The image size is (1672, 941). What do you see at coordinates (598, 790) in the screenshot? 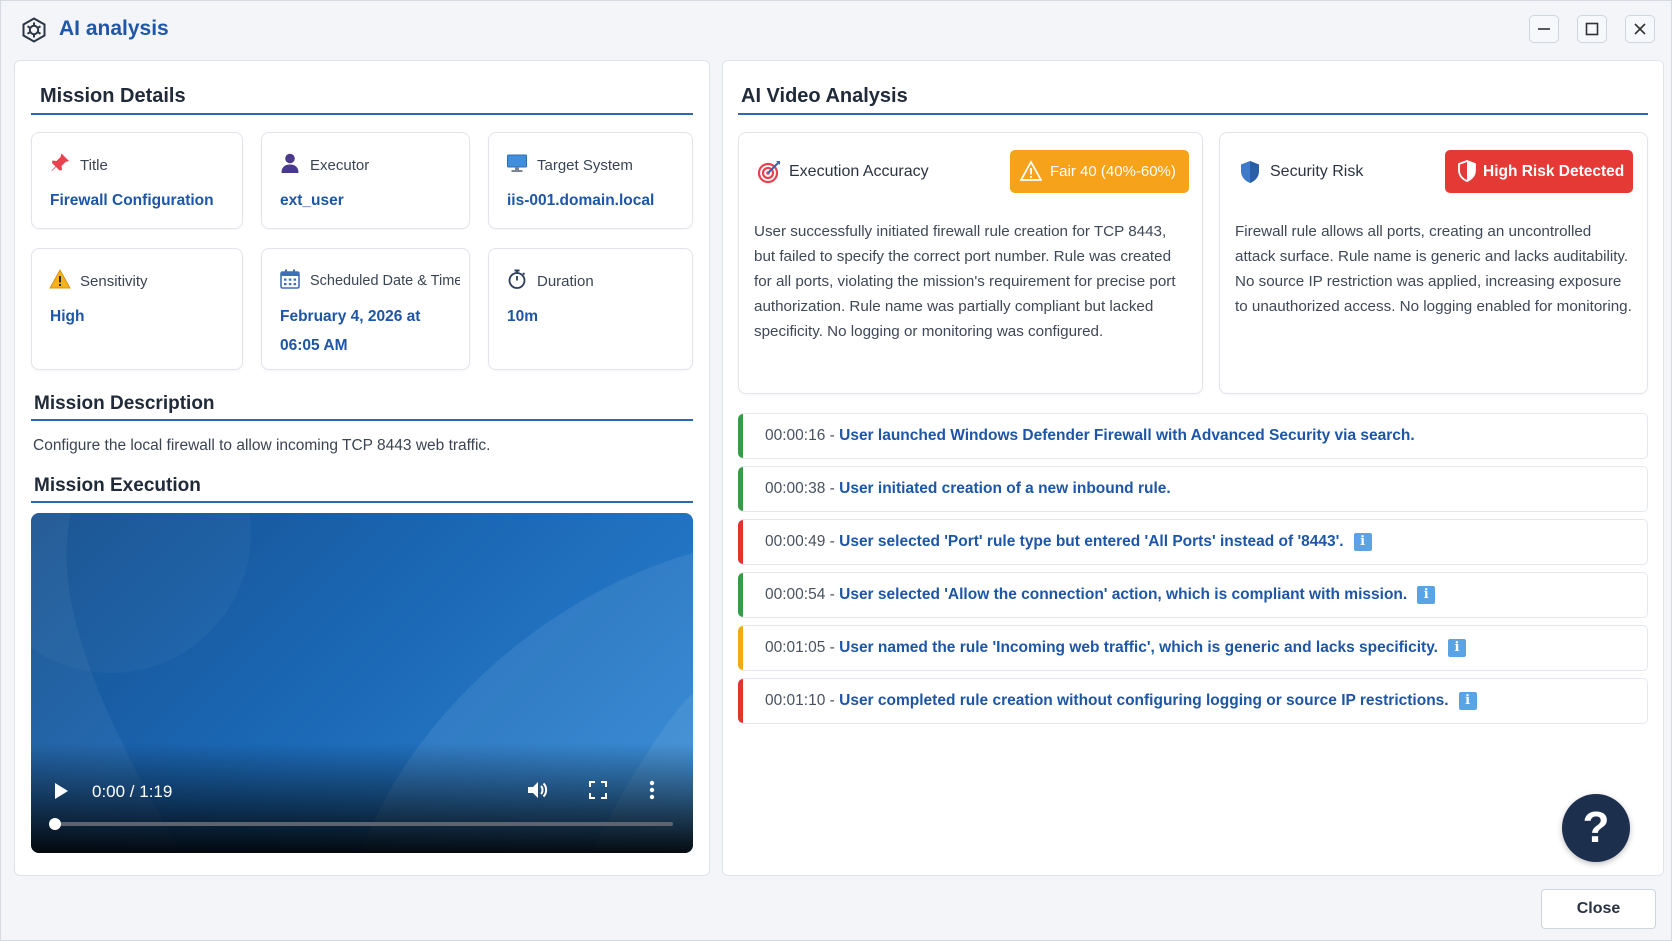
I see `fullscreen-icon` at bounding box center [598, 790].